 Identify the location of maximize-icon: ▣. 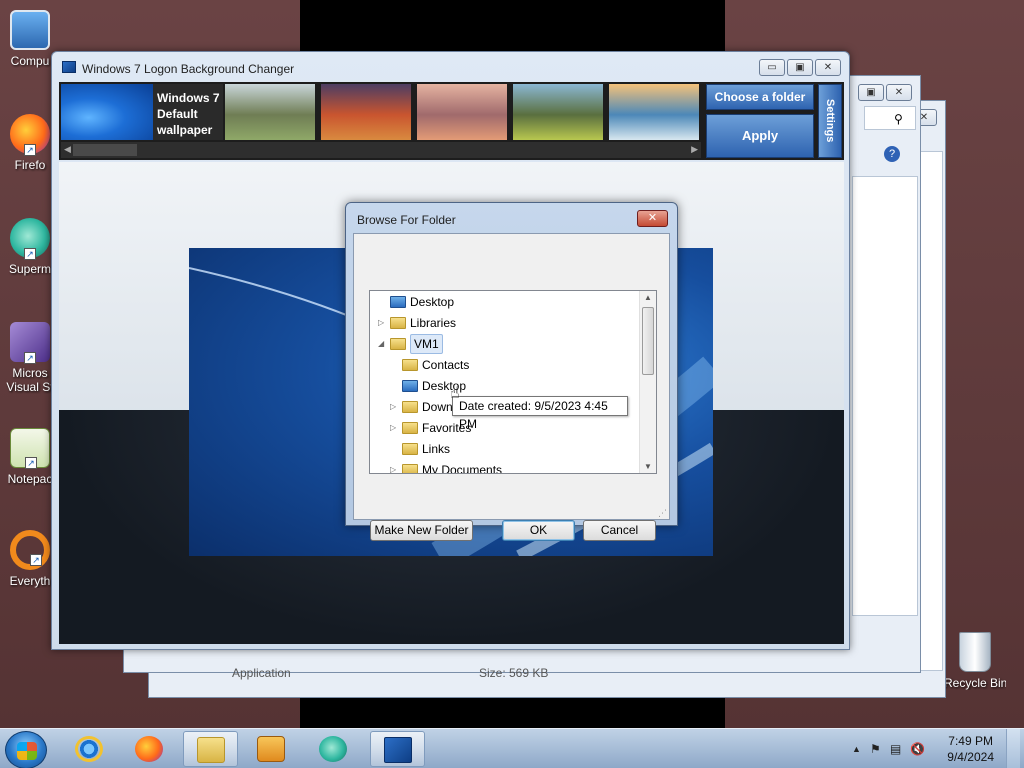
(871, 92).